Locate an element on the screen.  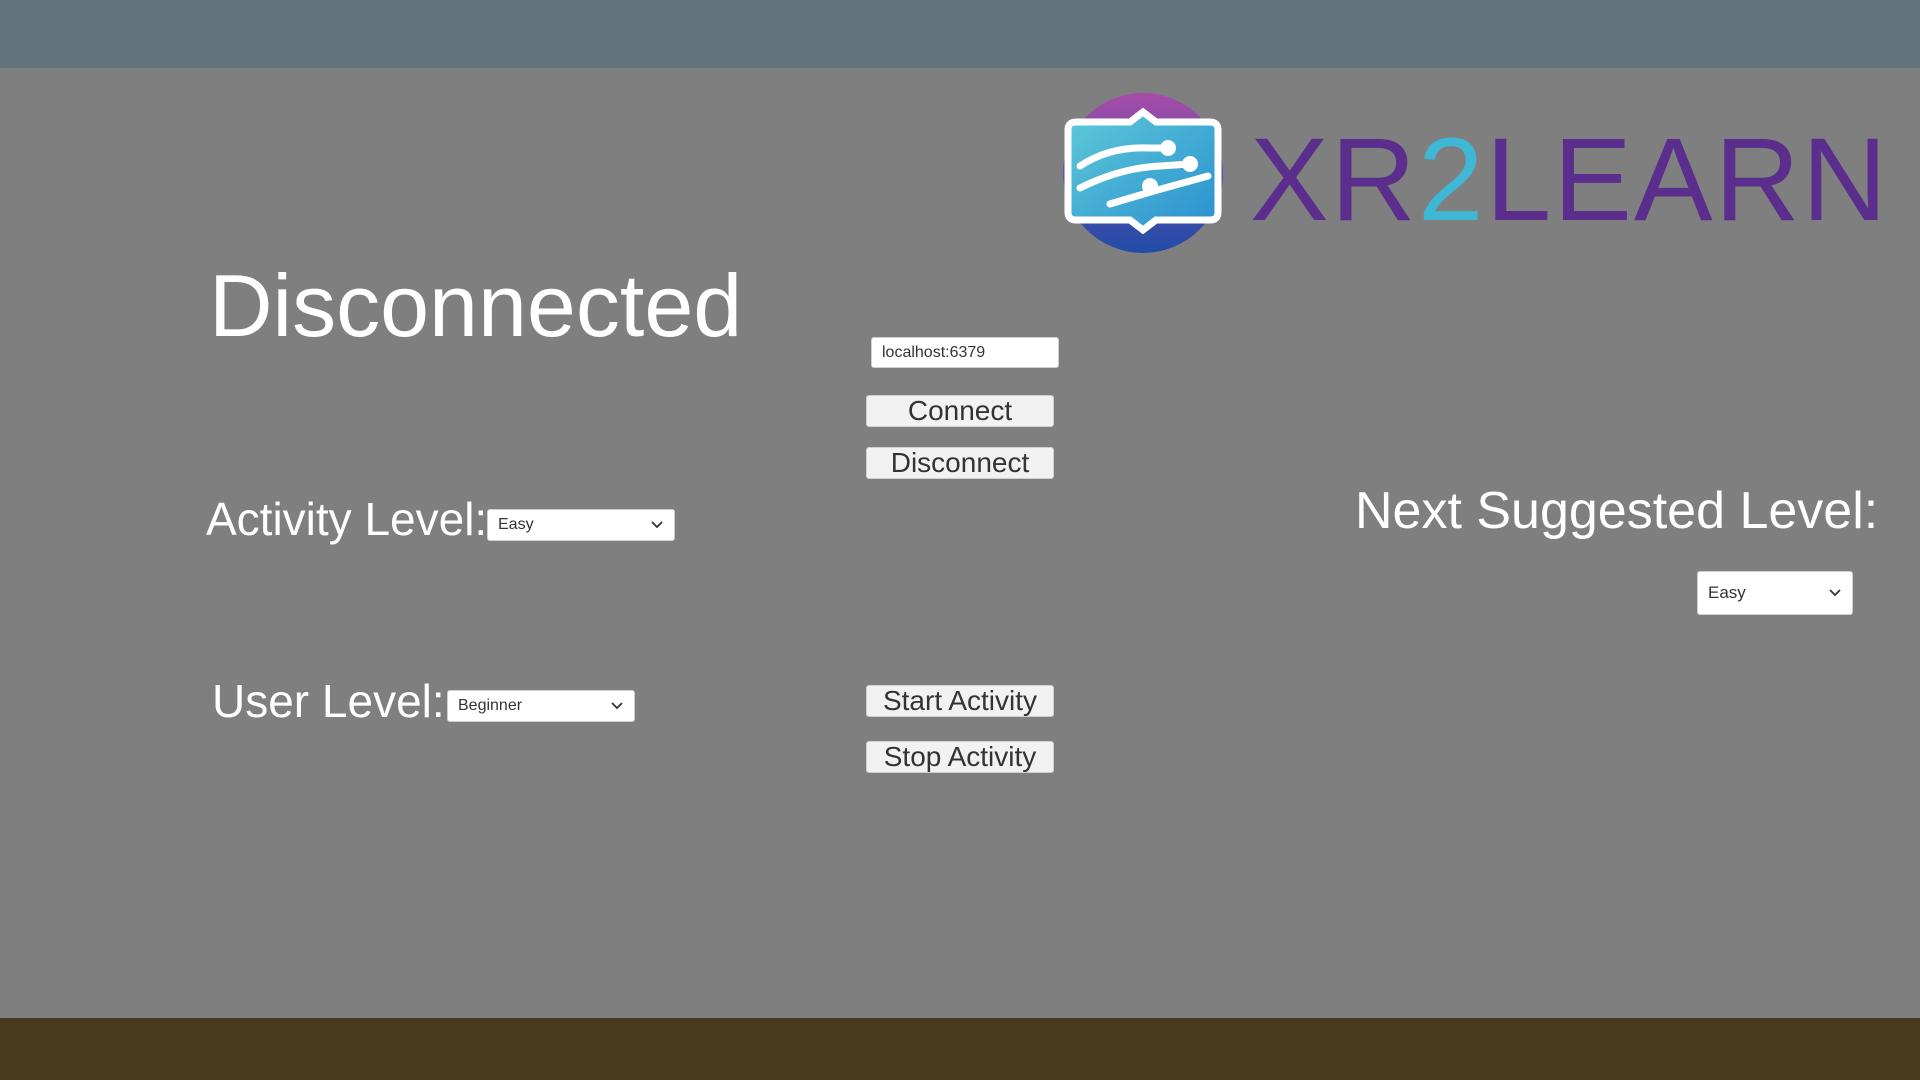
activity-level-value: Easy is located at coordinates (516, 524).